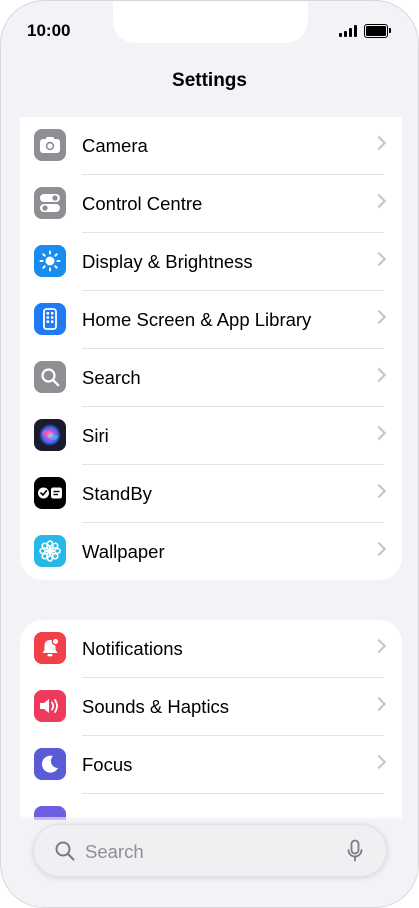 This screenshot has height=908, width=419. I want to click on battery-icon, so click(377, 31).